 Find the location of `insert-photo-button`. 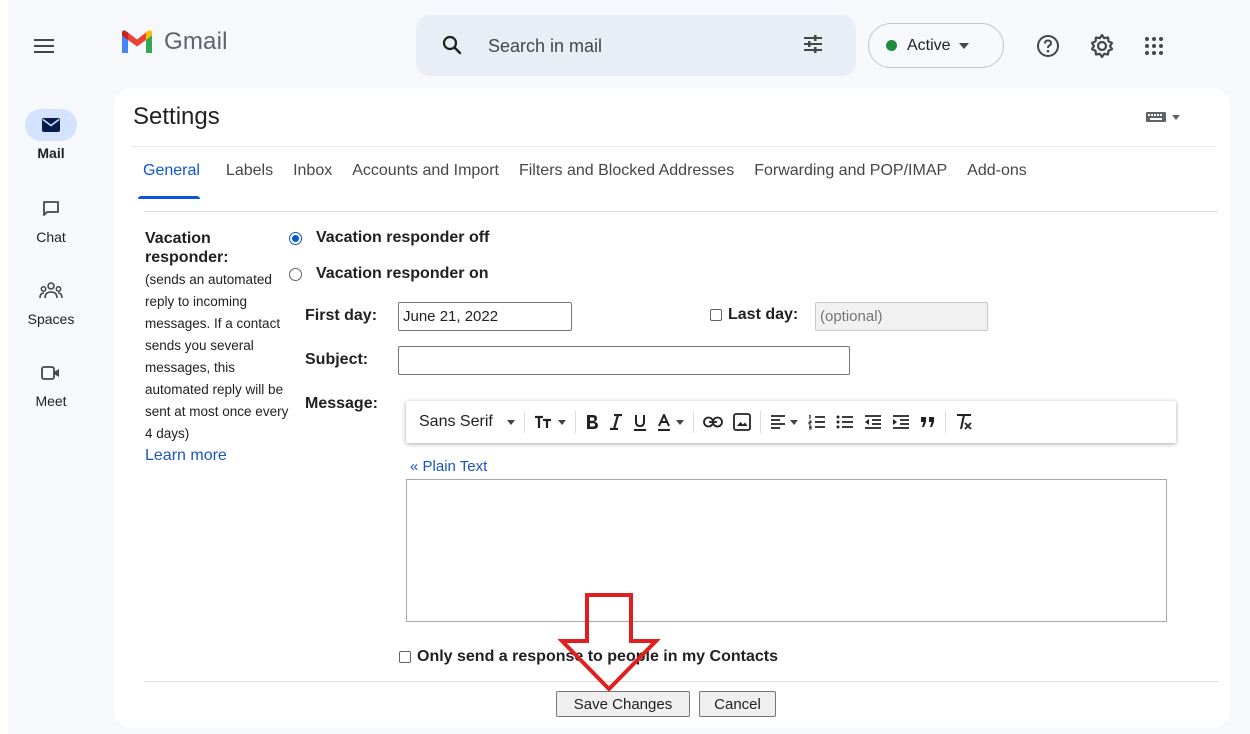

insert-photo-button is located at coordinates (741, 422).